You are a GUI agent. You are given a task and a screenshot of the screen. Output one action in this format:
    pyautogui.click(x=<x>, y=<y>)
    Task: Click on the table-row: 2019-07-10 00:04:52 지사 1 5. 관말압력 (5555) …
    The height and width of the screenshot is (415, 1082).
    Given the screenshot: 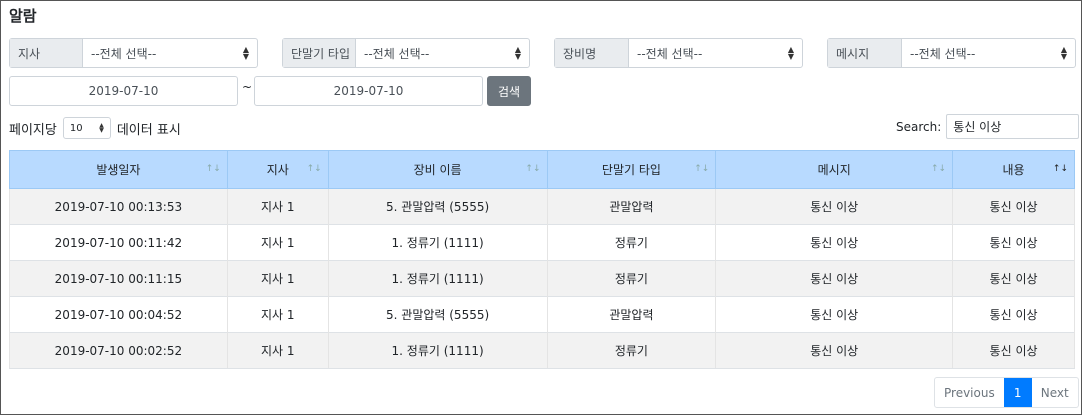 What is the action you would take?
    pyautogui.click(x=542, y=314)
    